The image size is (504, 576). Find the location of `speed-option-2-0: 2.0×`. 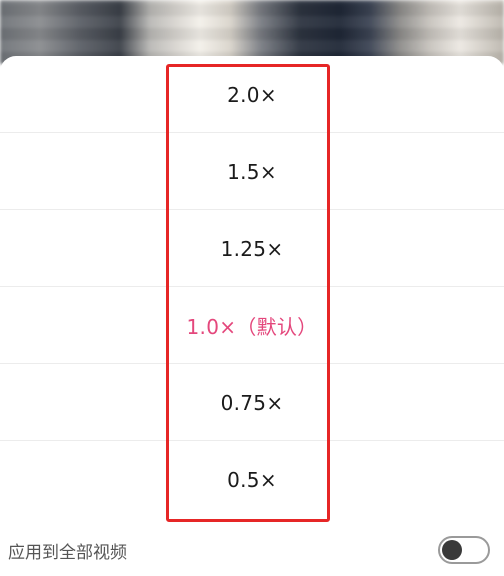

speed-option-2-0: 2.0× is located at coordinates (252, 94).